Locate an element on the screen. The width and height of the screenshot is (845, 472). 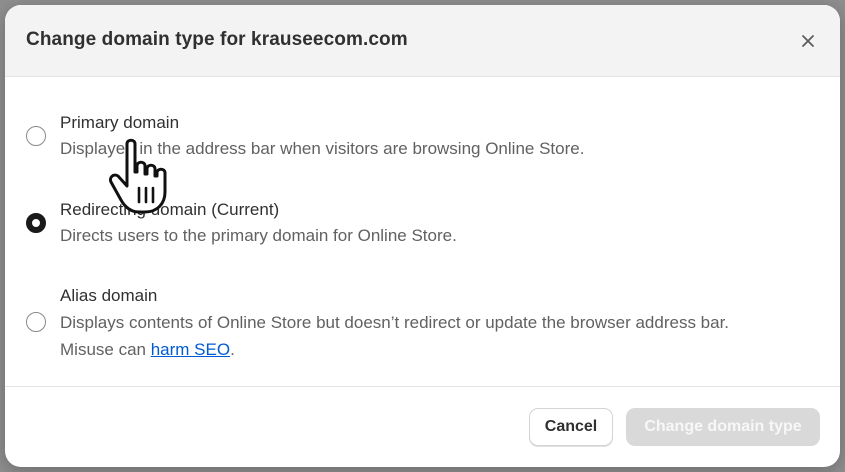
cancel-button: Cancel is located at coordinates (571, 427).